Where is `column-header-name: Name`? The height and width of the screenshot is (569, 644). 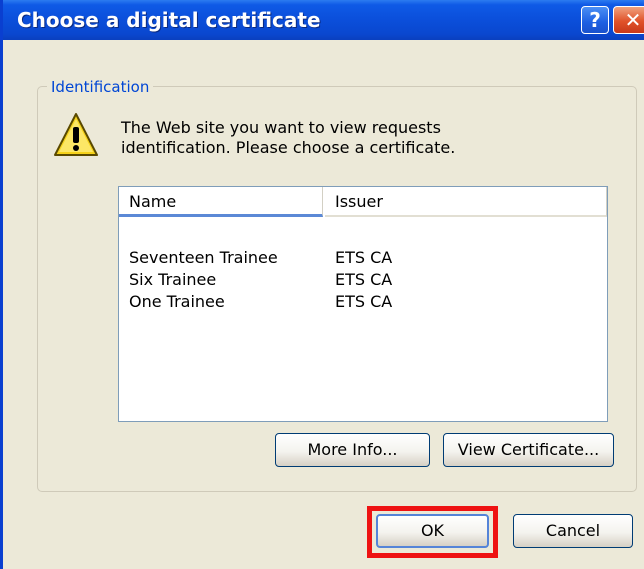
column-header-name: Name is located at coordinates (221, 202).